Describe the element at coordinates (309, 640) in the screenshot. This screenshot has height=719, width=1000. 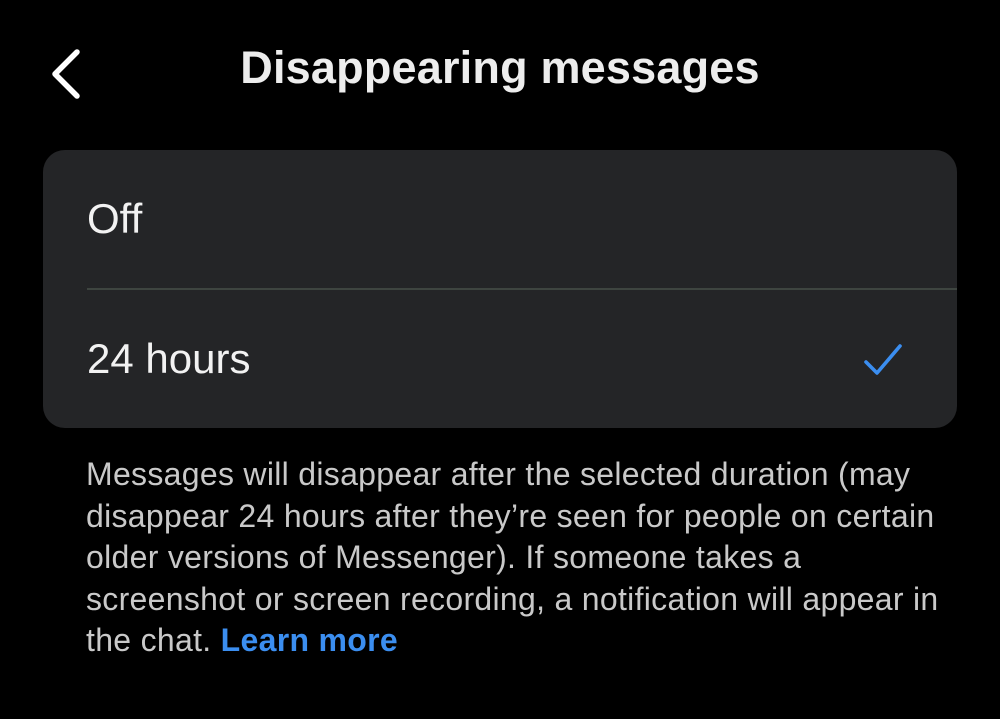
I see `learn-more-link: Learn more` at that location.